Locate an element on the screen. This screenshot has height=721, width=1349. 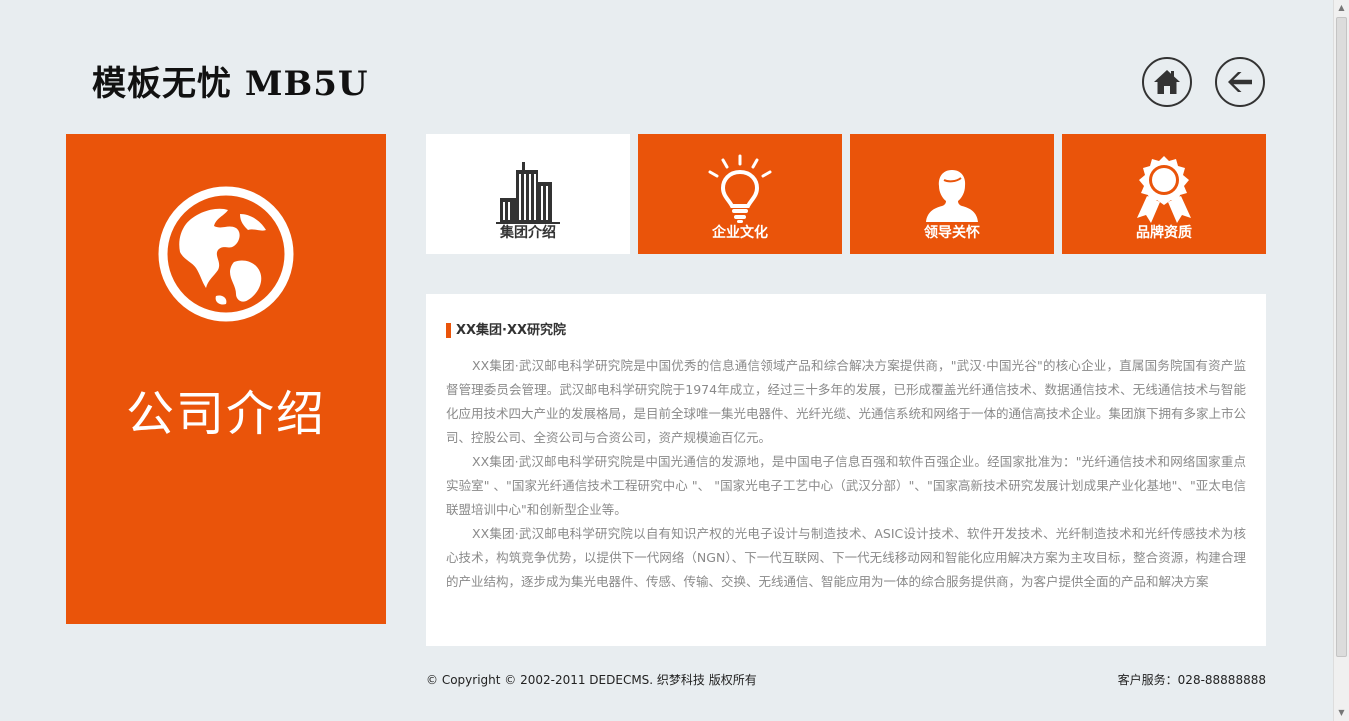
scroll-down-icon: ▼ is located at coordinates (1341, 713).